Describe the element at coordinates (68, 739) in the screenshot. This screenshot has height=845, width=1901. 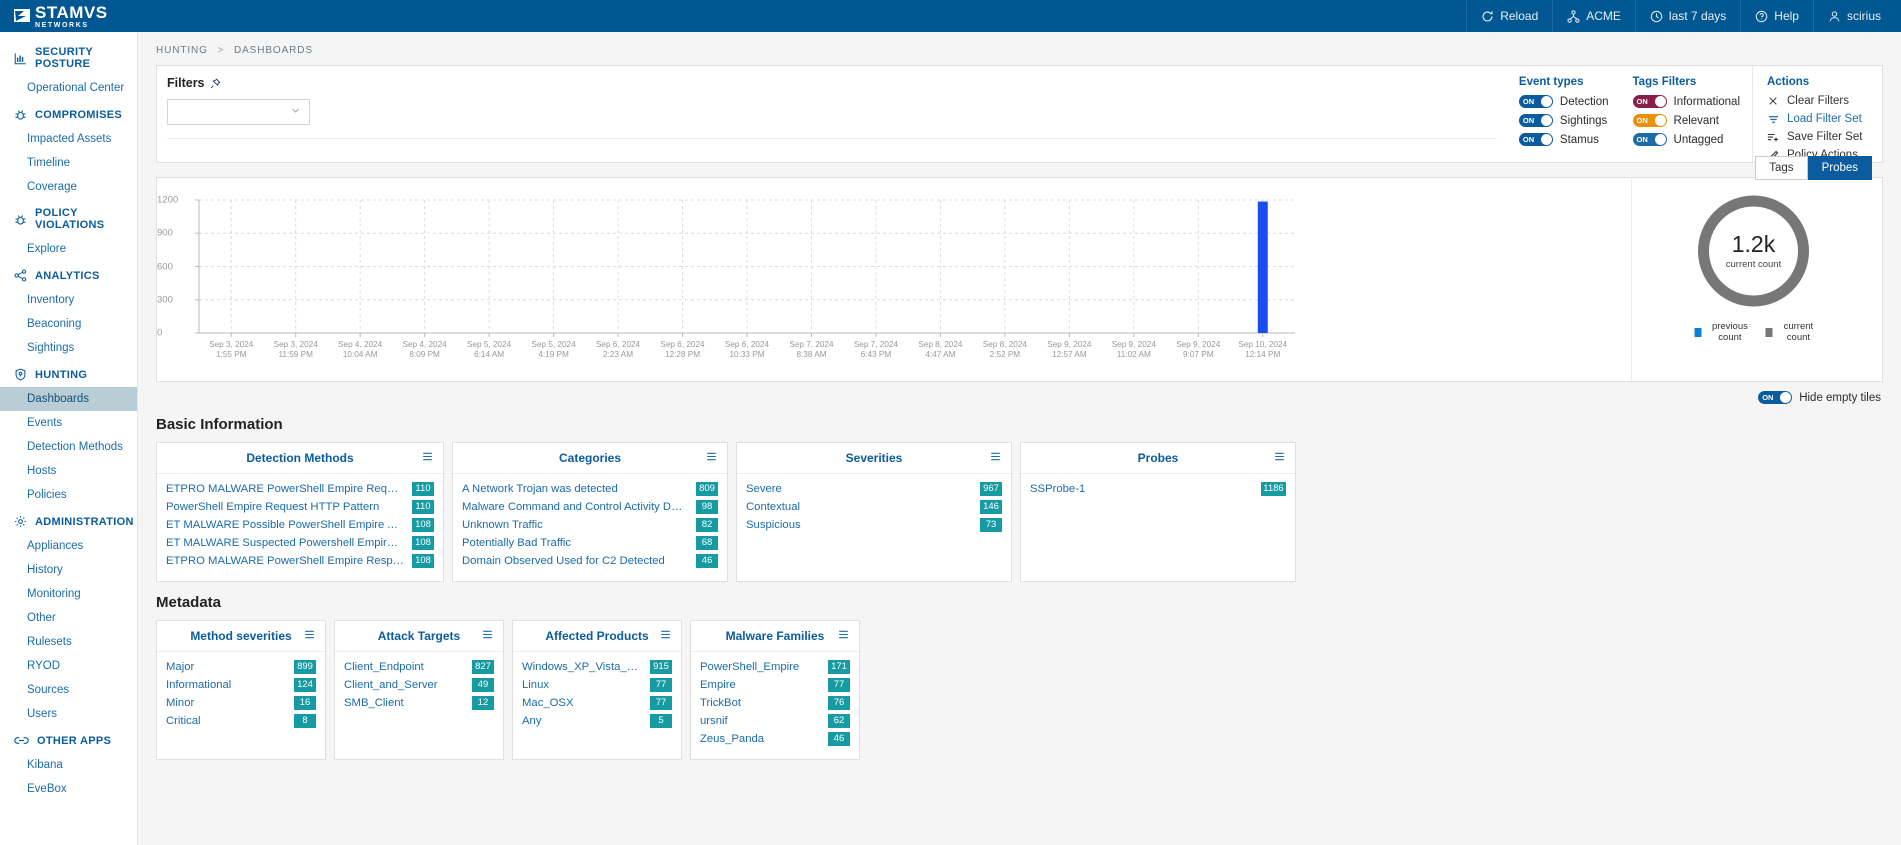
I see `sidebar-group-other-apps: OTHER APPS` at that location.